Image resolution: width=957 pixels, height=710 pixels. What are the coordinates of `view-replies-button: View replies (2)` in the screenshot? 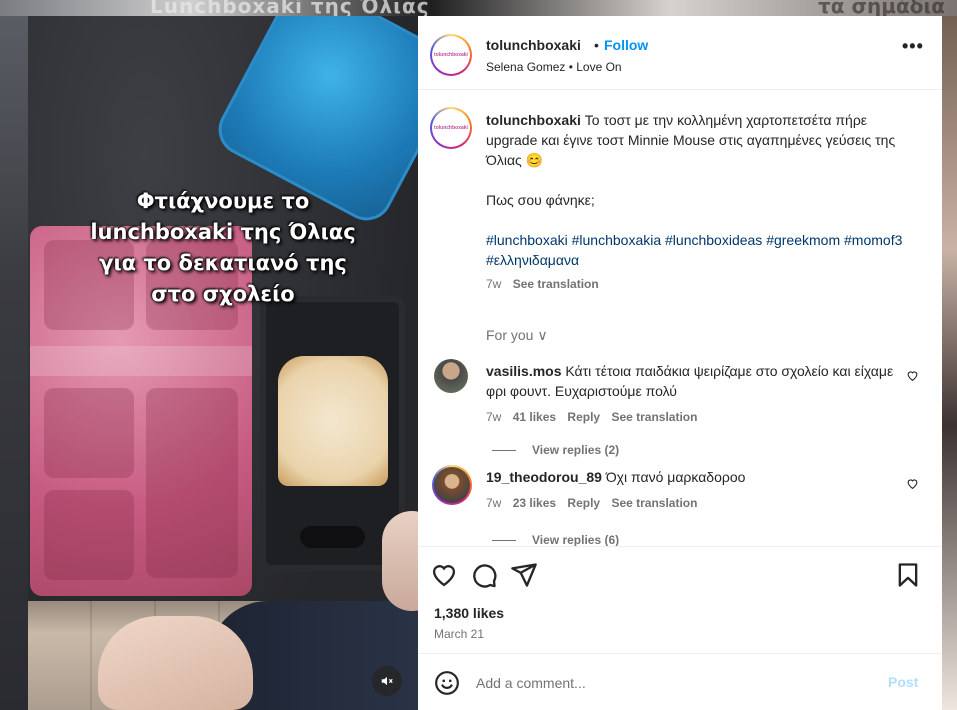 It's located at (555, 450).